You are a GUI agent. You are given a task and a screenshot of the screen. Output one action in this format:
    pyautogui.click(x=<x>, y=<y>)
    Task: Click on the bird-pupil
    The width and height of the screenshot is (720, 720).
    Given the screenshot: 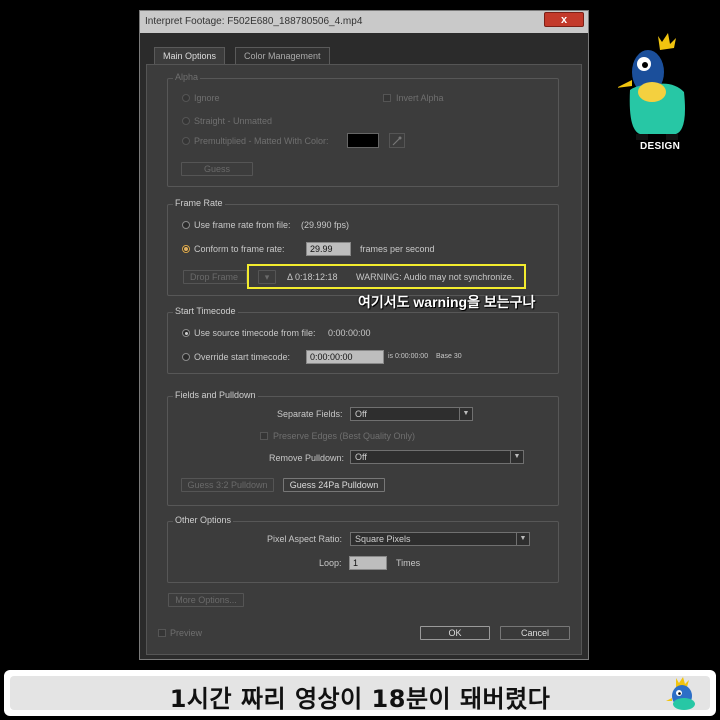 What is the action you would take?
    pyautogui.click(x=645, y=65)
    